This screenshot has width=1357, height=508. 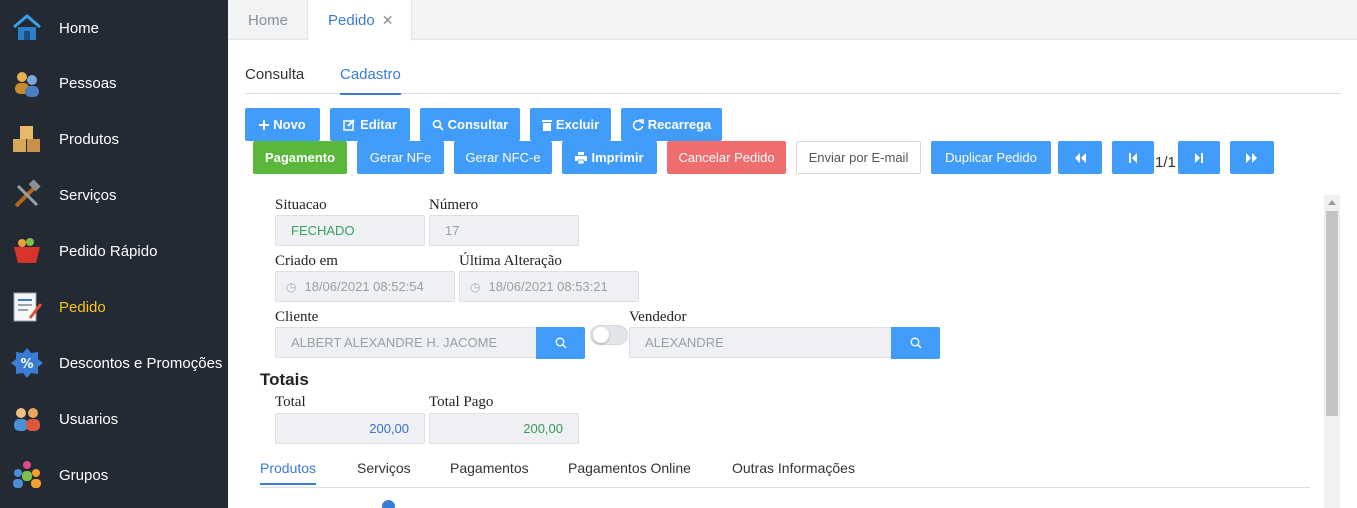 I want to click on skip-first-icon, so click(x=1080, y=157).